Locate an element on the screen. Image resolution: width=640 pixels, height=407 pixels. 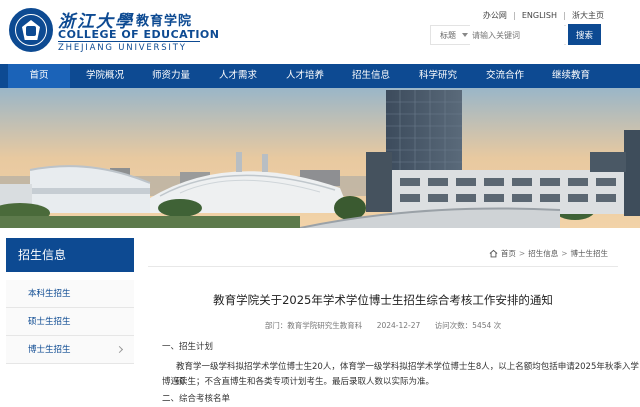
nav-home: 首页 is located at coordinates (39, 76).